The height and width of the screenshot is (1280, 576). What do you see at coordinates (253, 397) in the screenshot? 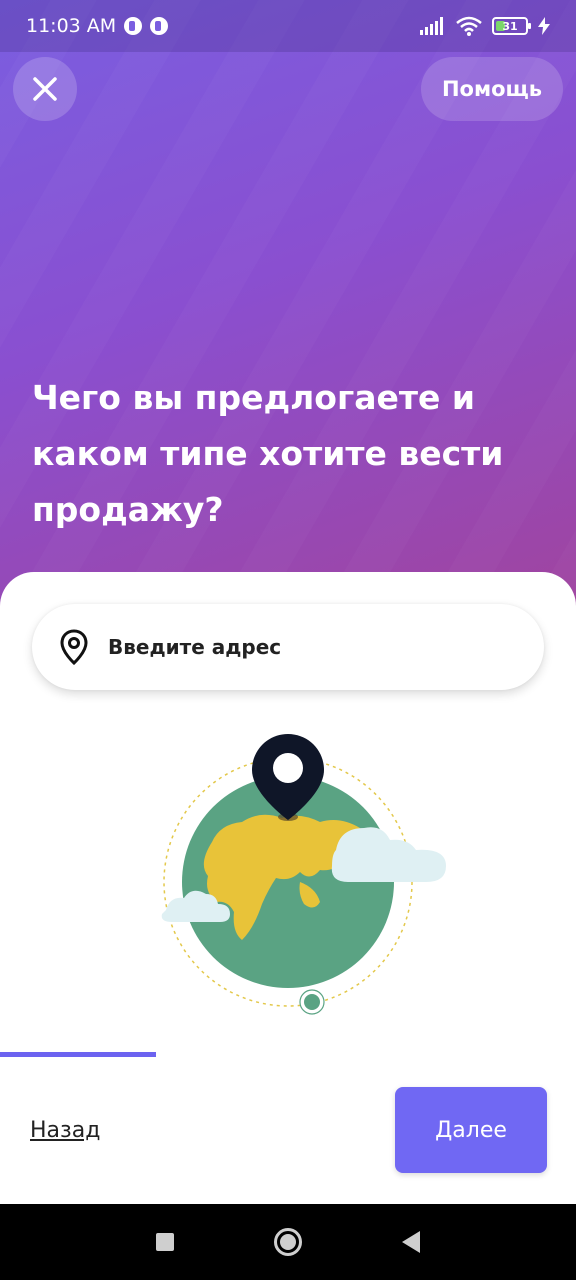
I see `title-line: Чего вы предлогаете и` at bounding box center [253, 397].